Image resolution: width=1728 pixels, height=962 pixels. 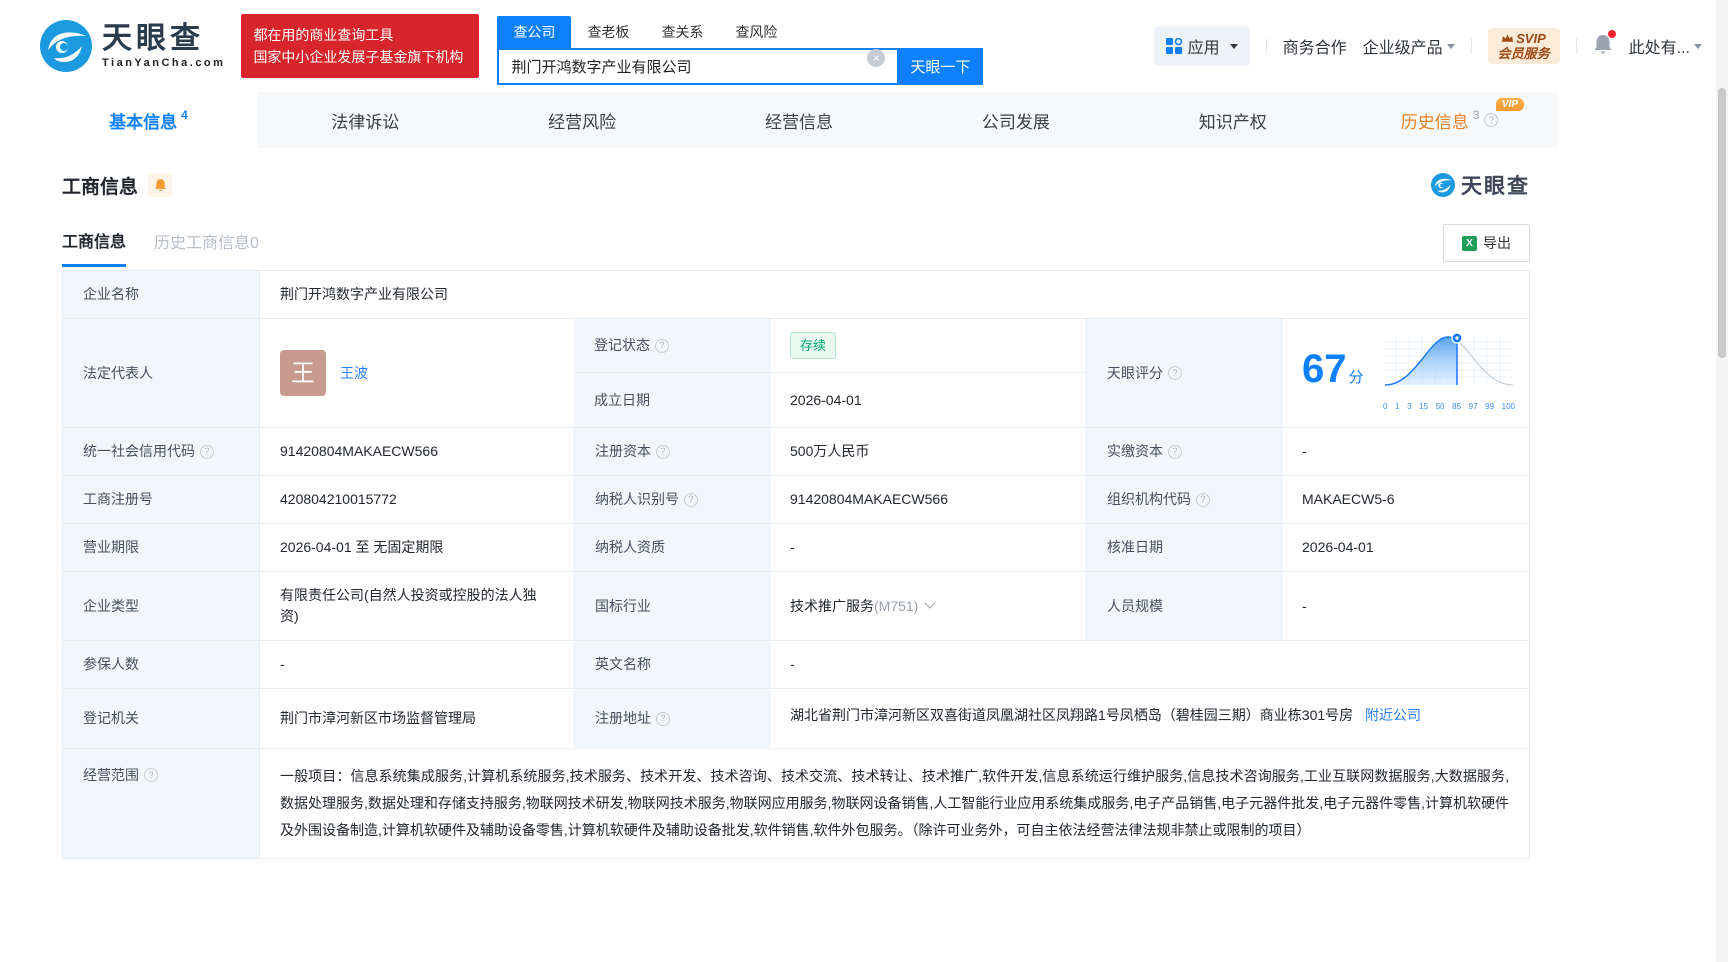 I want to click on paid-capital-value: -, so click(x=1405, y=451).